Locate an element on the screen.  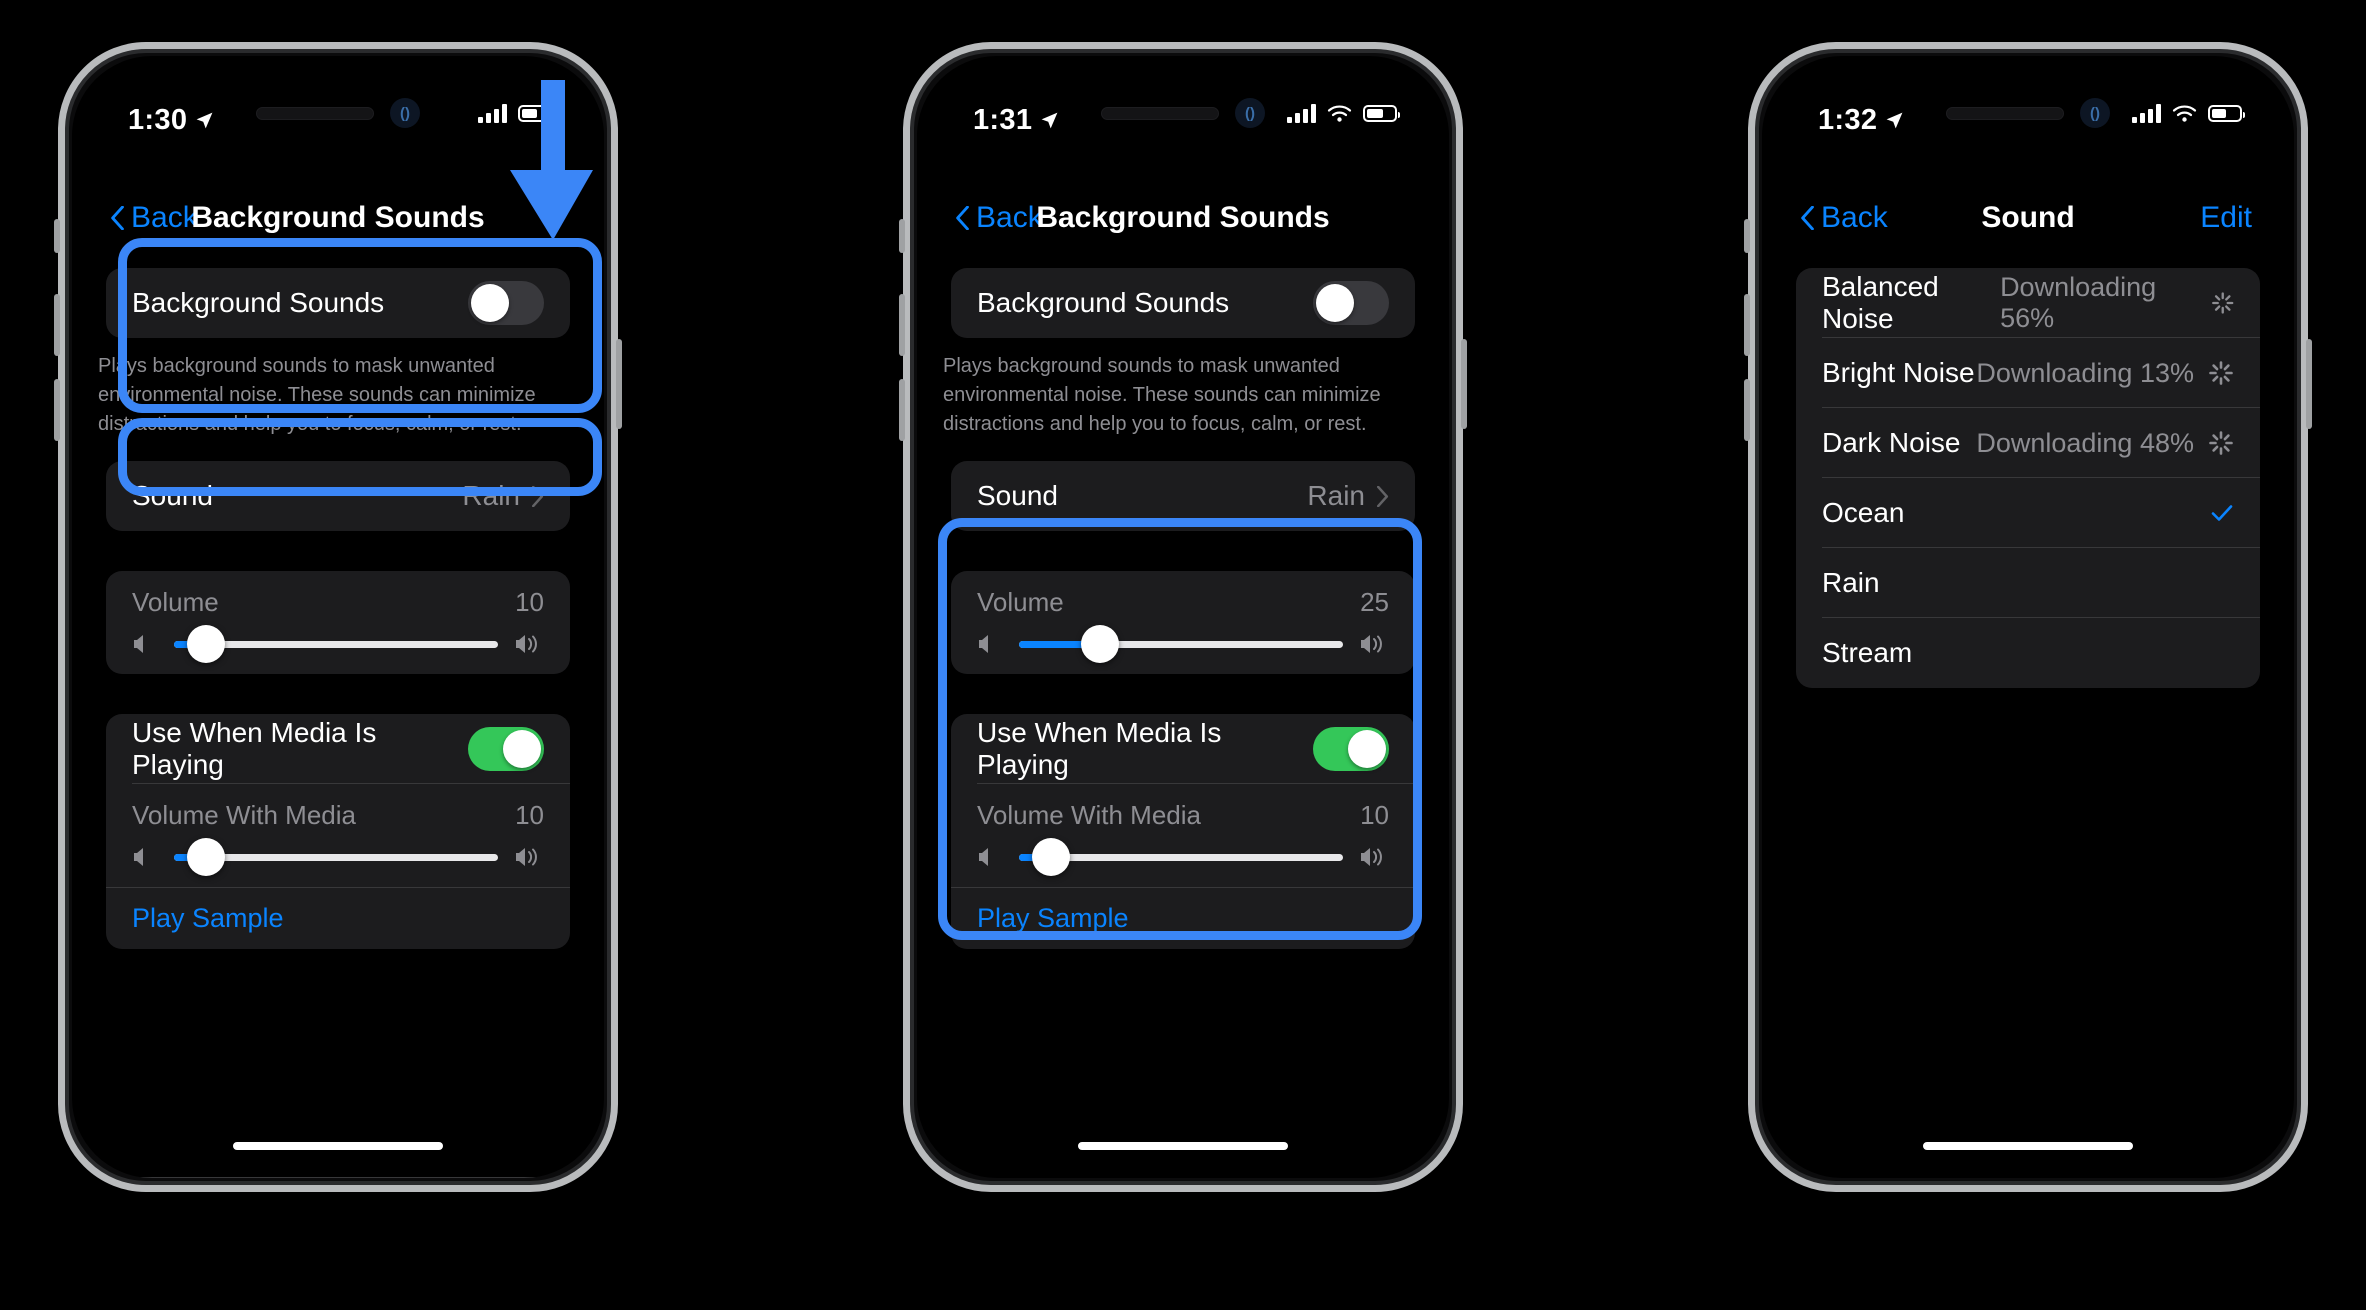
sound-name: Ocean is located at coordinates (1863, 512).